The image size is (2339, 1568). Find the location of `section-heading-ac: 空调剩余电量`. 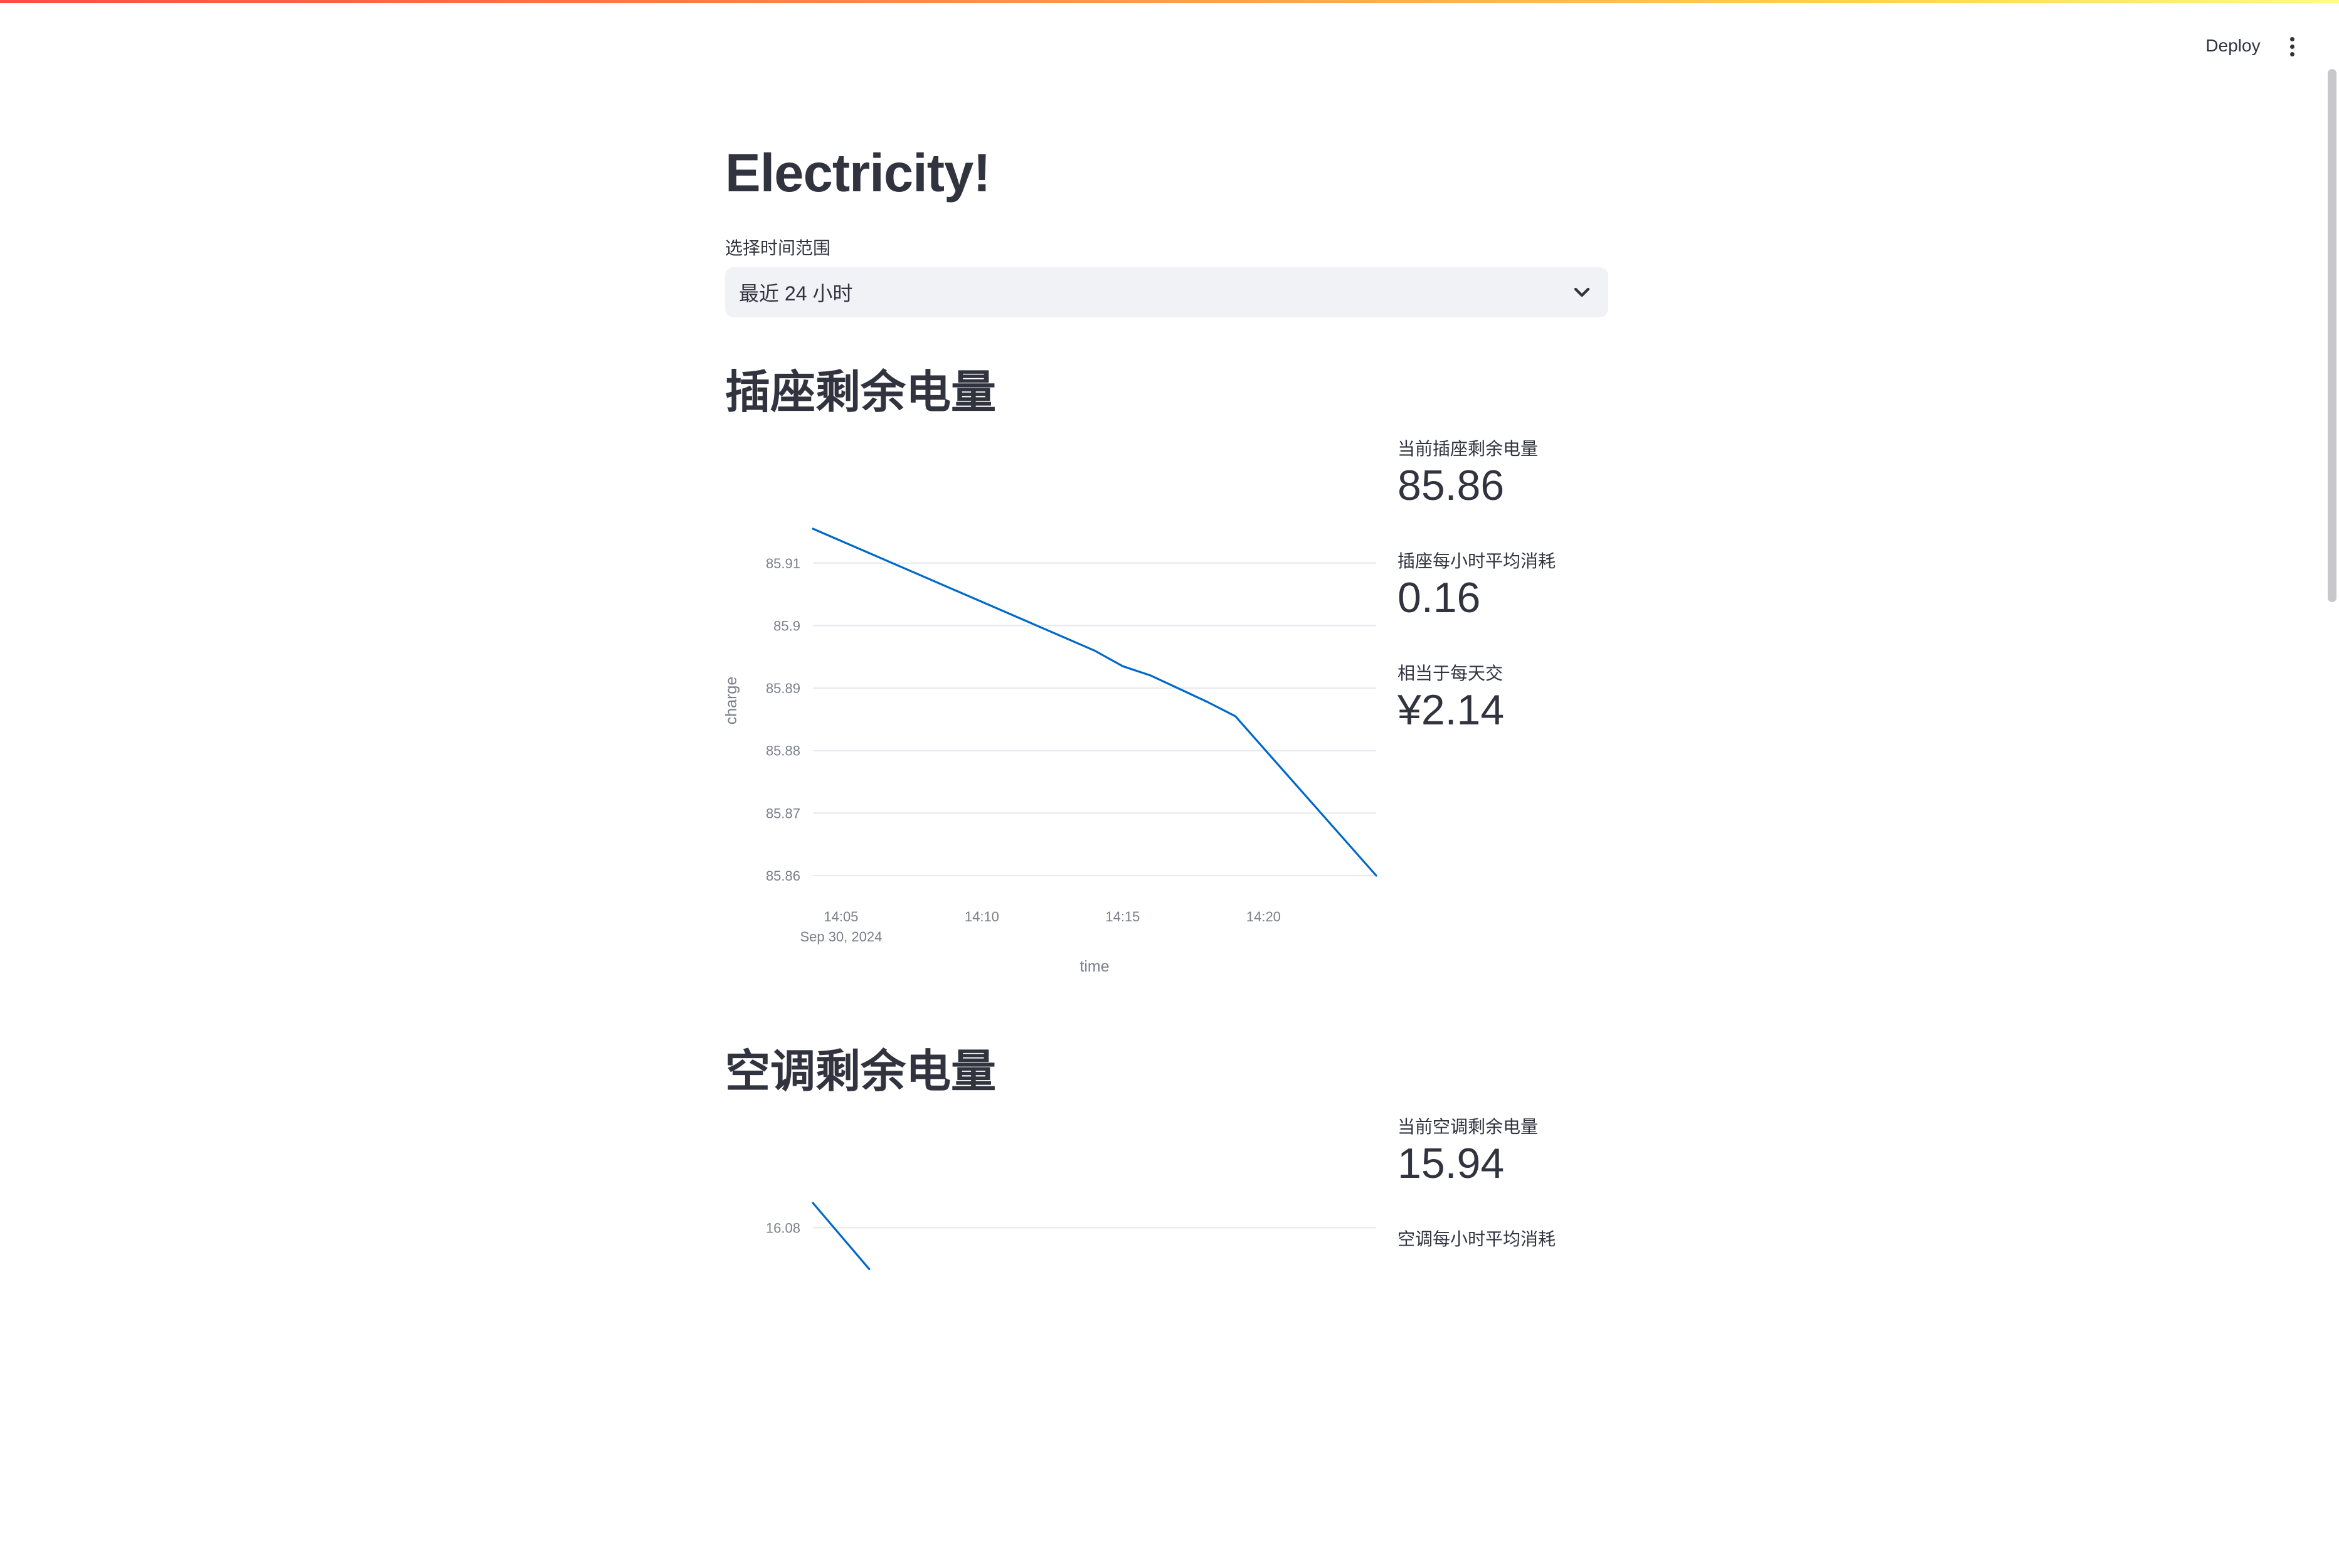

section-heading-ac: 空调剩余电量 is located at coordinates (861, 1072).